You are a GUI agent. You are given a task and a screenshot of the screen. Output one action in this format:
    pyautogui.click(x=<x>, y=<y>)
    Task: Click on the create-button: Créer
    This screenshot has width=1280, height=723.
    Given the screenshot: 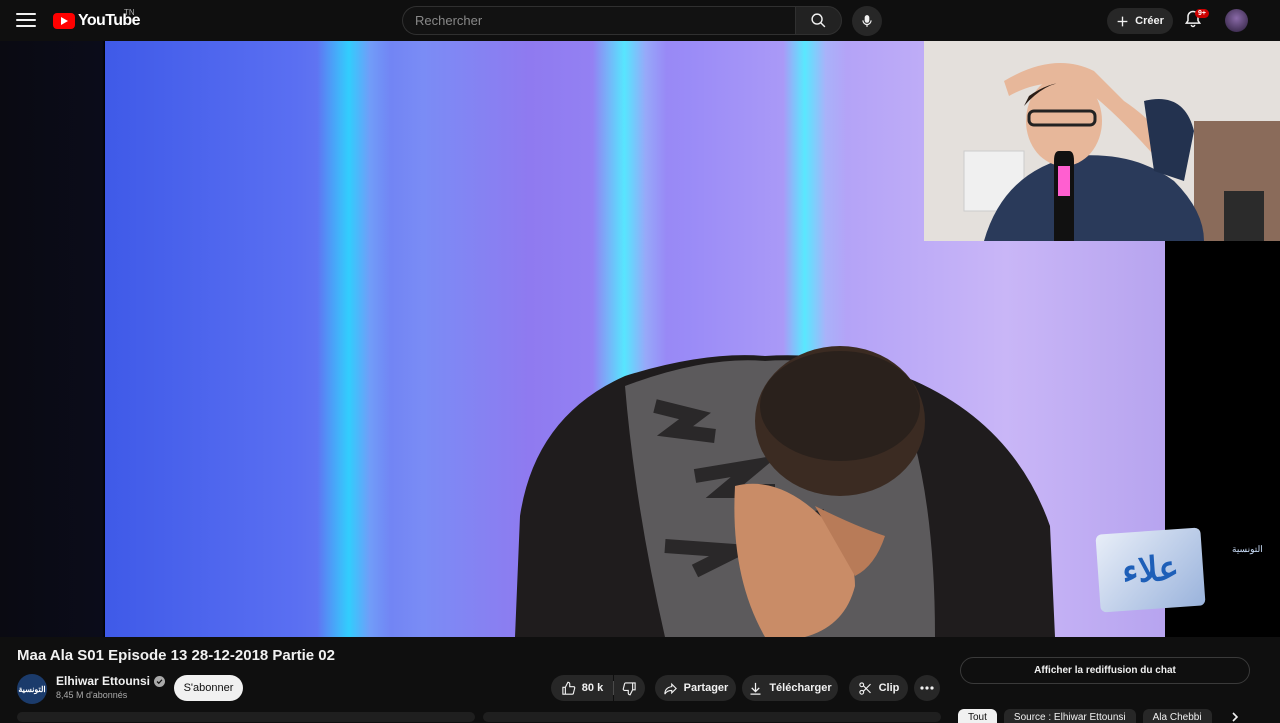 What is the action you would take?
    pyautogui.click(x=1140, y=21)
    